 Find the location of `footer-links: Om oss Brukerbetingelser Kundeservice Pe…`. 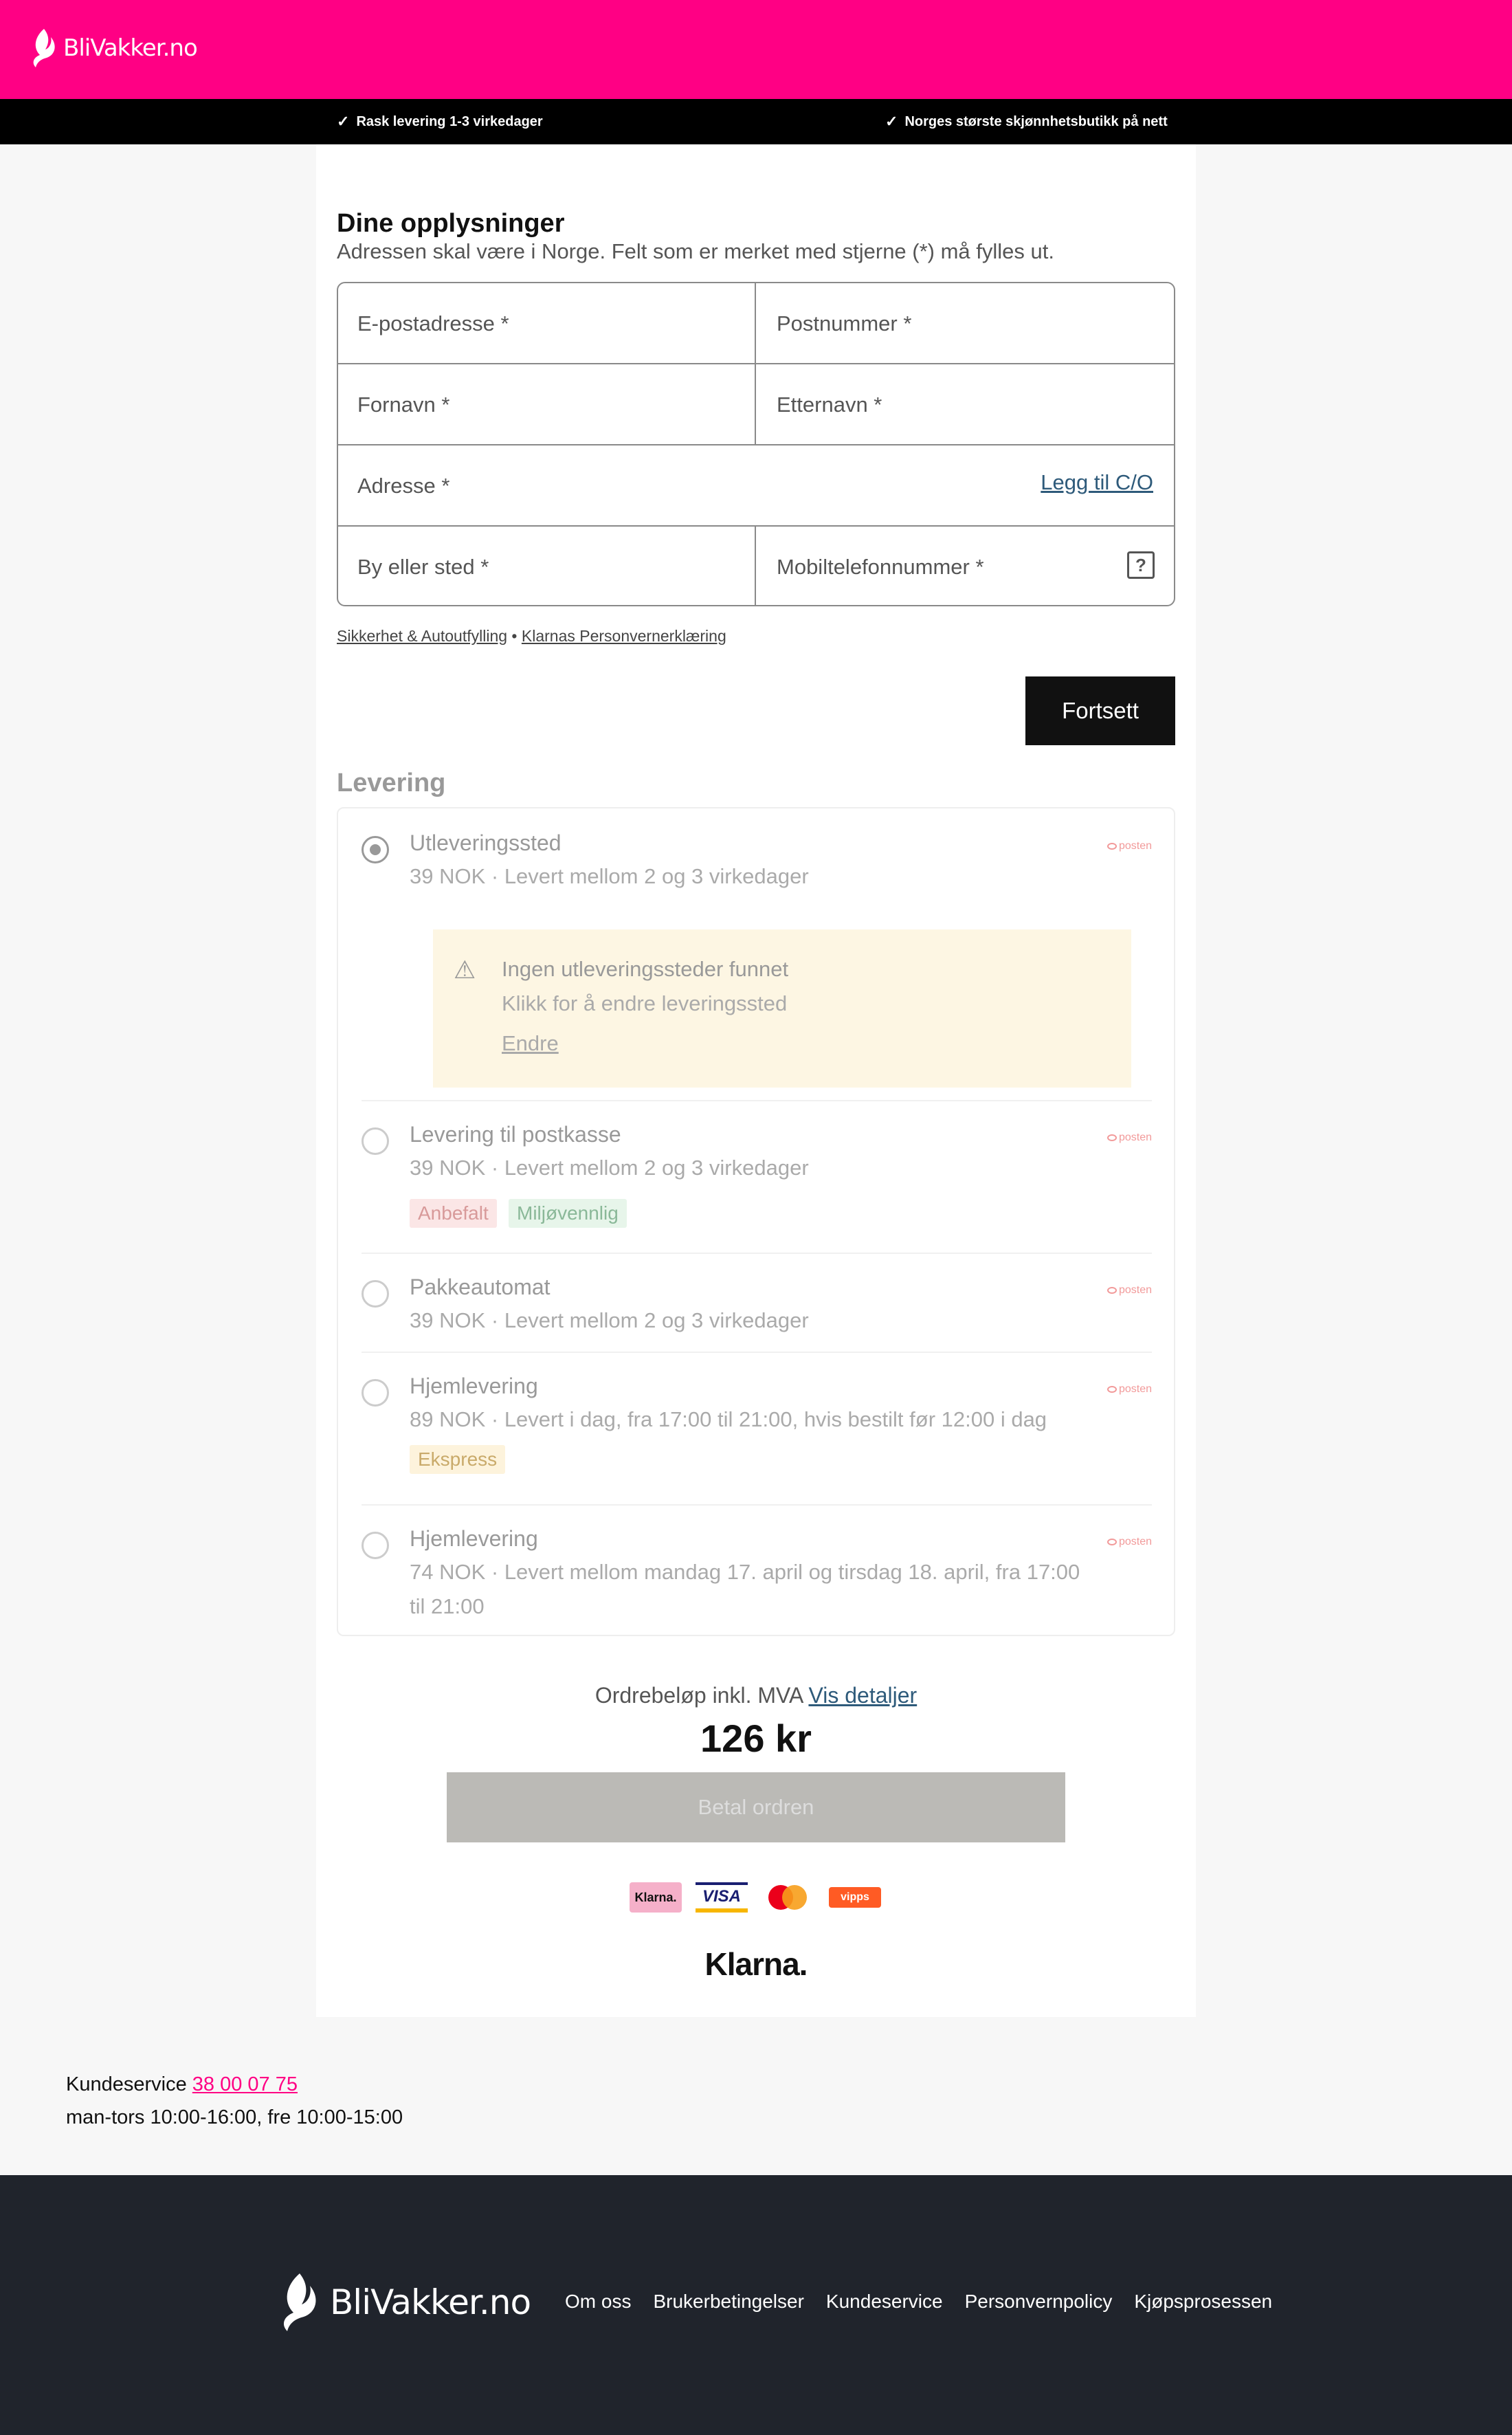

footer-links: Om oss Brukerbetingelser Kundeservice Pe… is located at coordinates (919, 2302).